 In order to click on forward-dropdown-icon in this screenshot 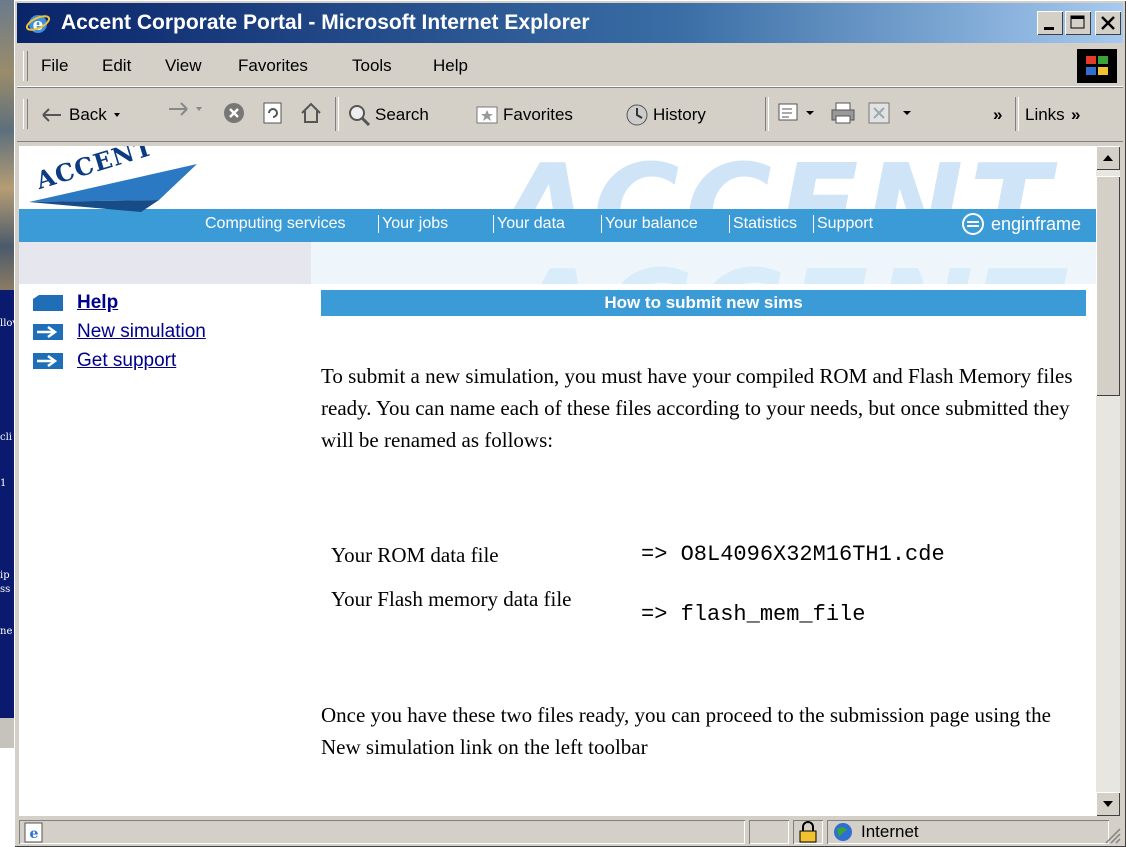, I will do `click(199, 109)`.